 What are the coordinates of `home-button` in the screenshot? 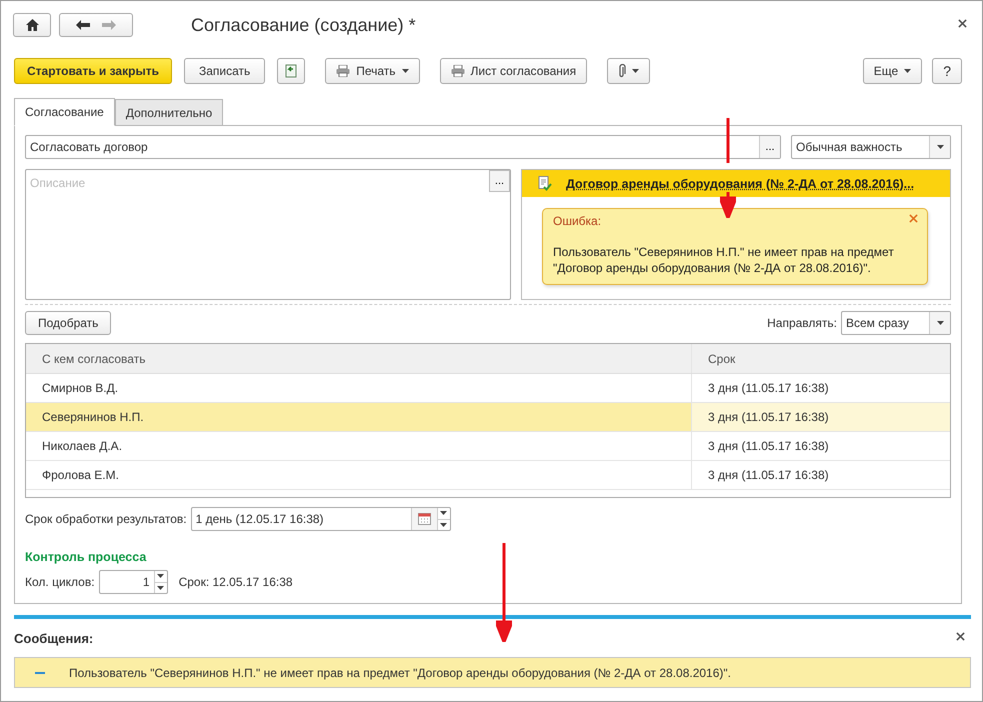 It's located at (32, 25).